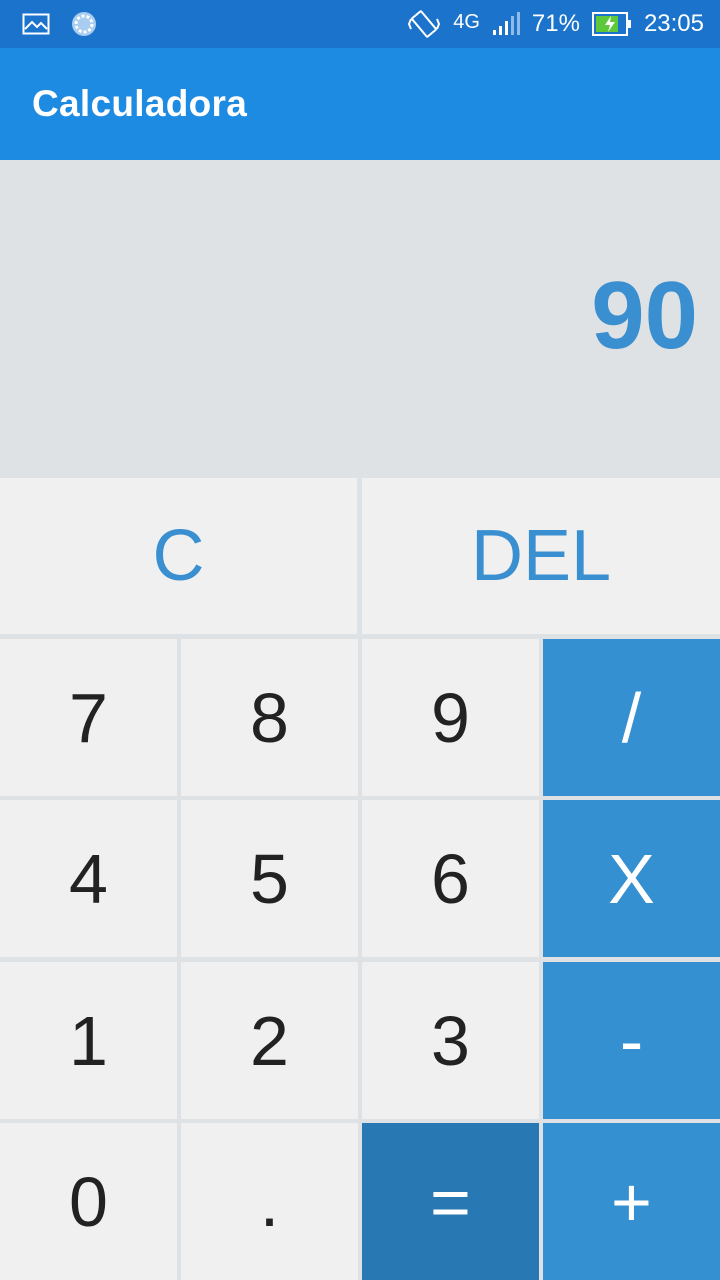 The image size is (720, 1280). Describe the element at coordinates (450, 1201) in the screenshot. I see `equals-button: =` at that location.